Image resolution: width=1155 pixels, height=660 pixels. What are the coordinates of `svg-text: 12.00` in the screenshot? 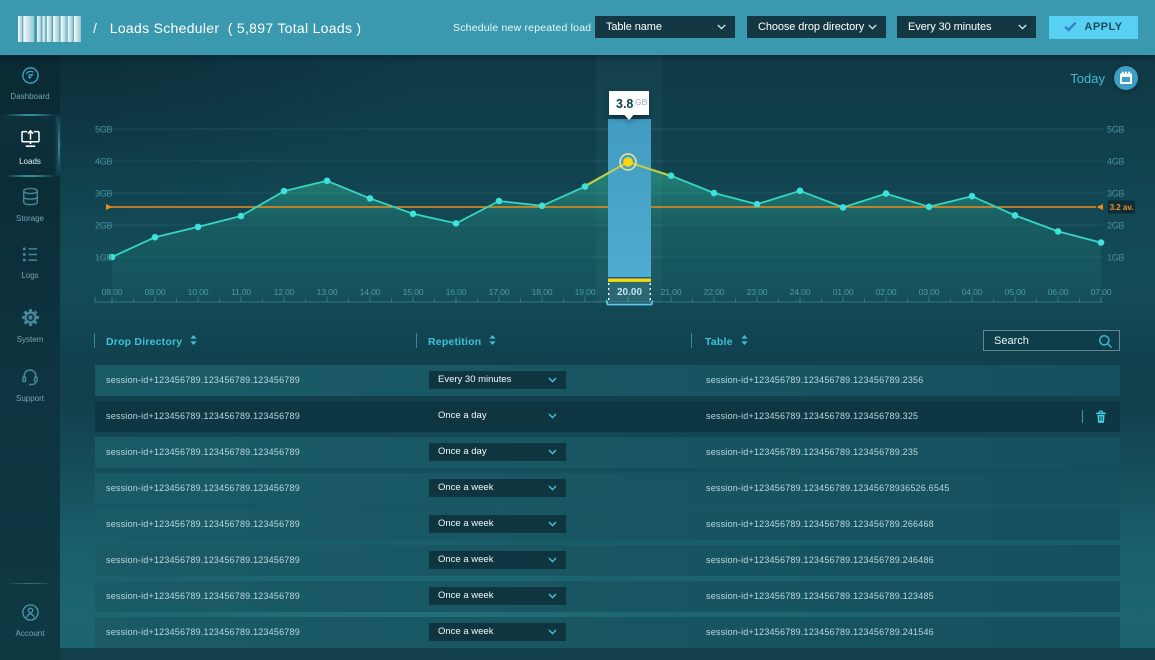 It's located at (284, 292).